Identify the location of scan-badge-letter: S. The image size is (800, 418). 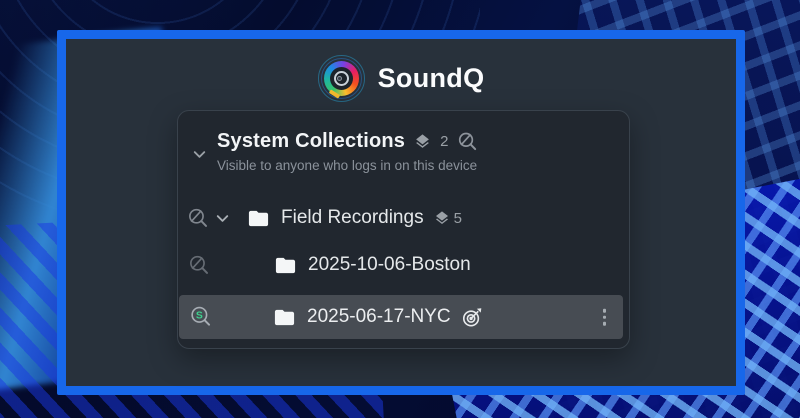
(199, 316).